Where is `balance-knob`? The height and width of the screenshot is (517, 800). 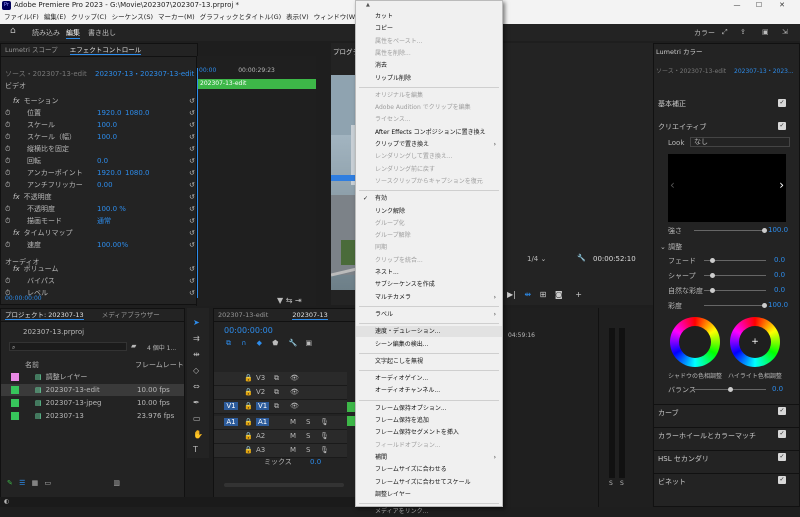 balance-knob is located at coordinates (730, 389).